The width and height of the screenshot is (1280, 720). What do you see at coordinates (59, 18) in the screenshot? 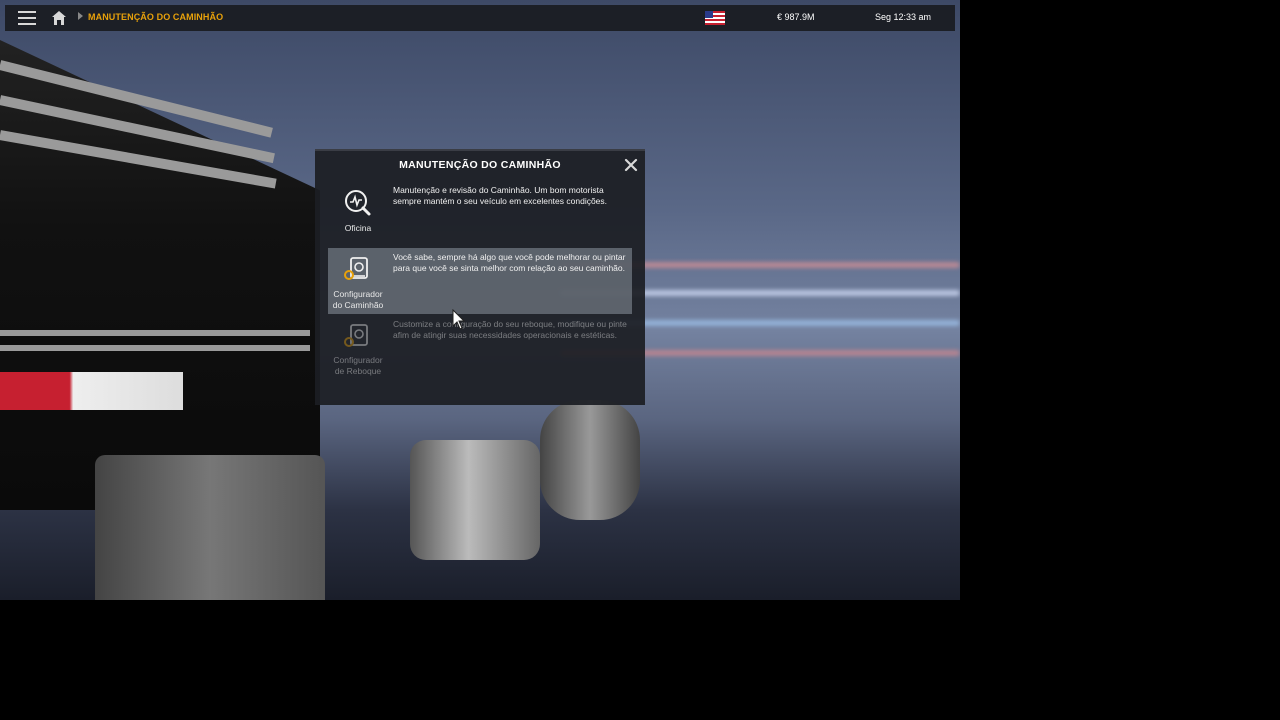
I see `home-icon` at bounding box center [59, 18].